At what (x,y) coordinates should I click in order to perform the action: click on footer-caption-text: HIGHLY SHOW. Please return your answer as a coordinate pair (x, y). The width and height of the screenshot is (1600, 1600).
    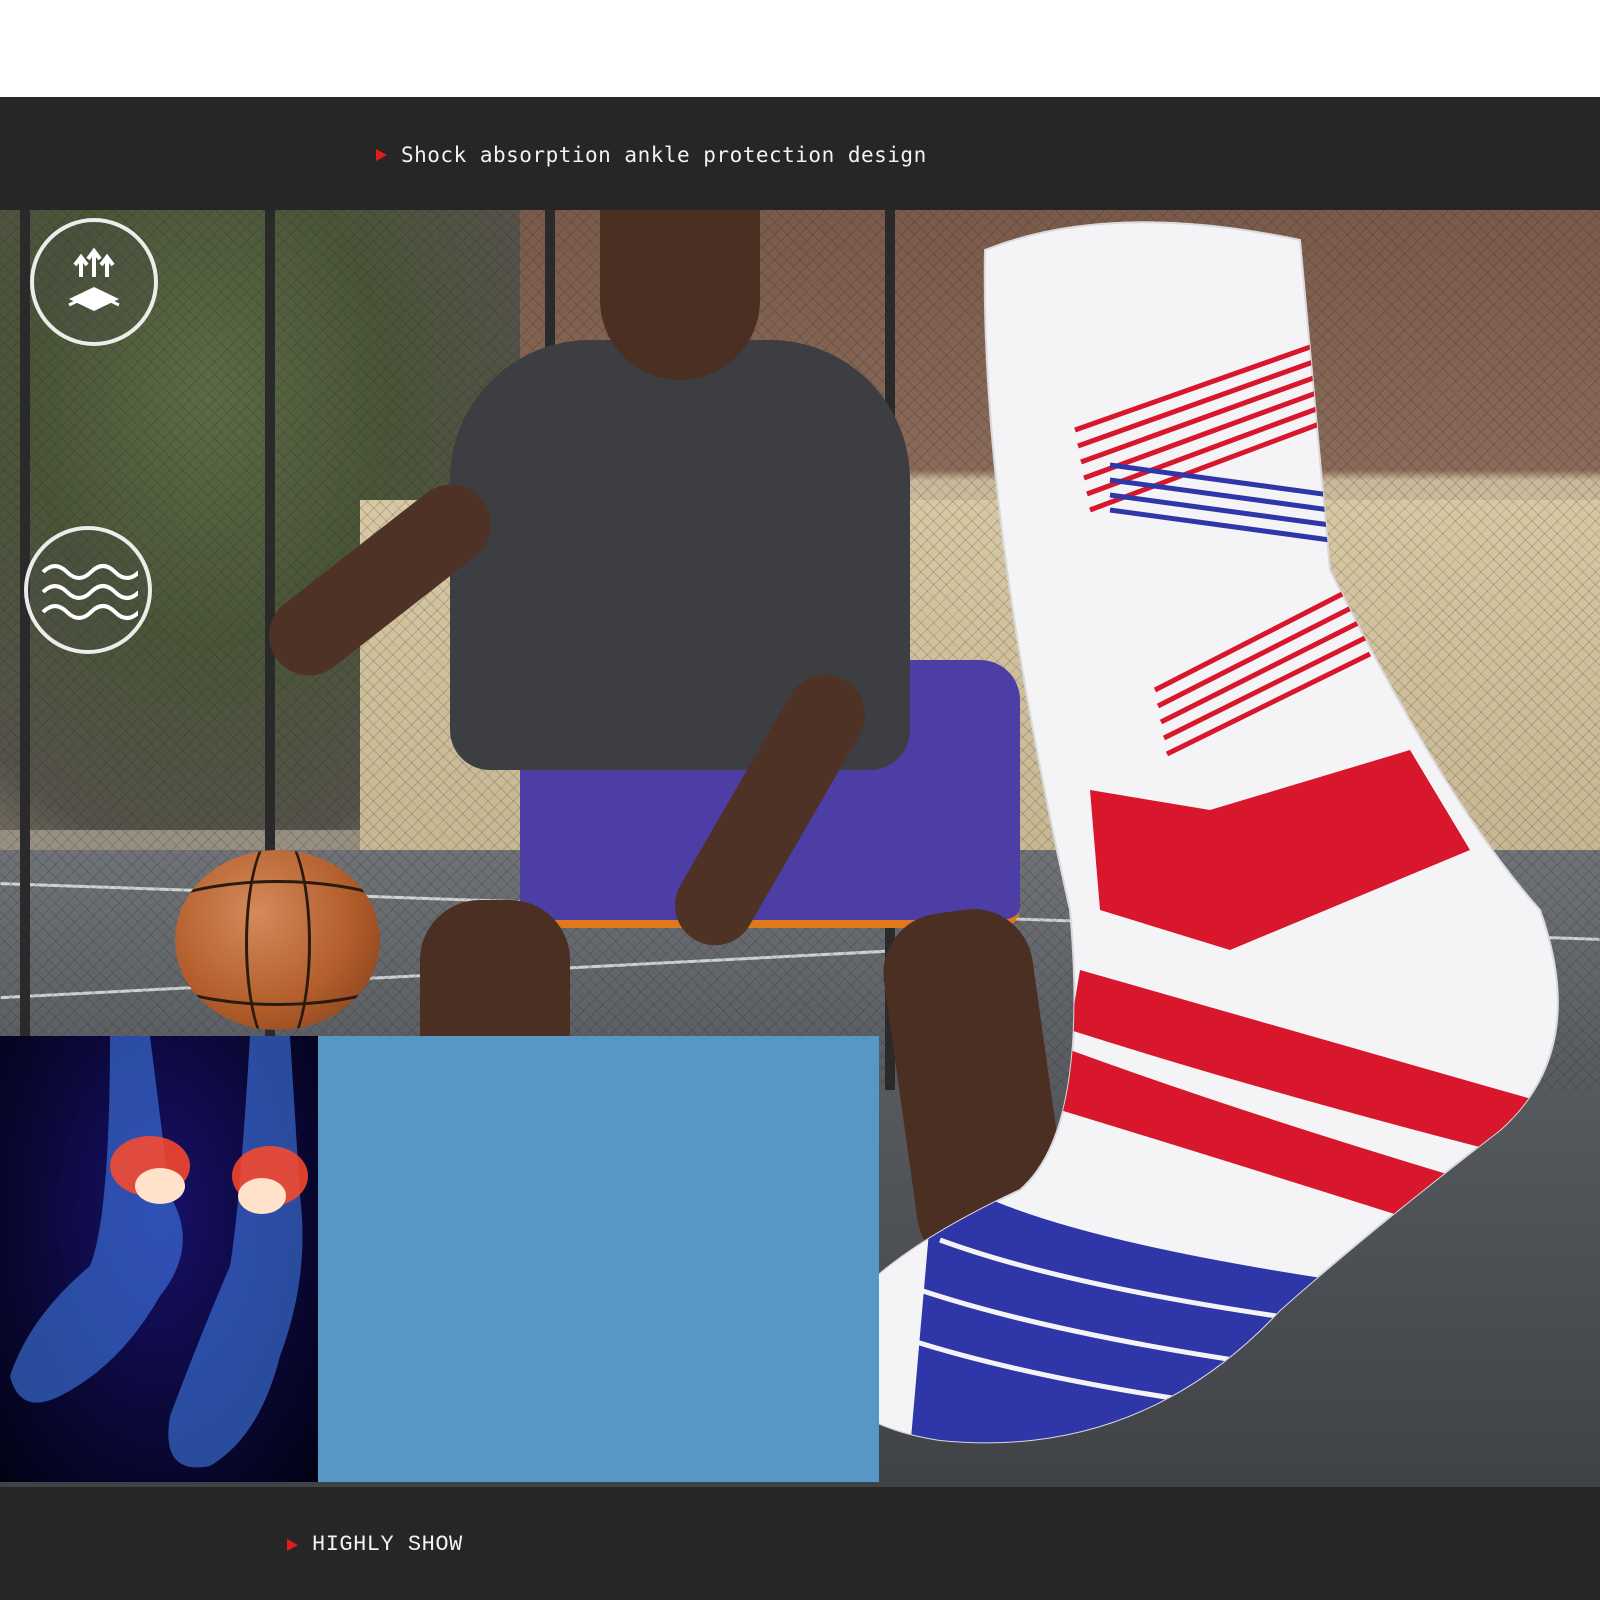
    Looking at the image, I should click on (387, 1544).